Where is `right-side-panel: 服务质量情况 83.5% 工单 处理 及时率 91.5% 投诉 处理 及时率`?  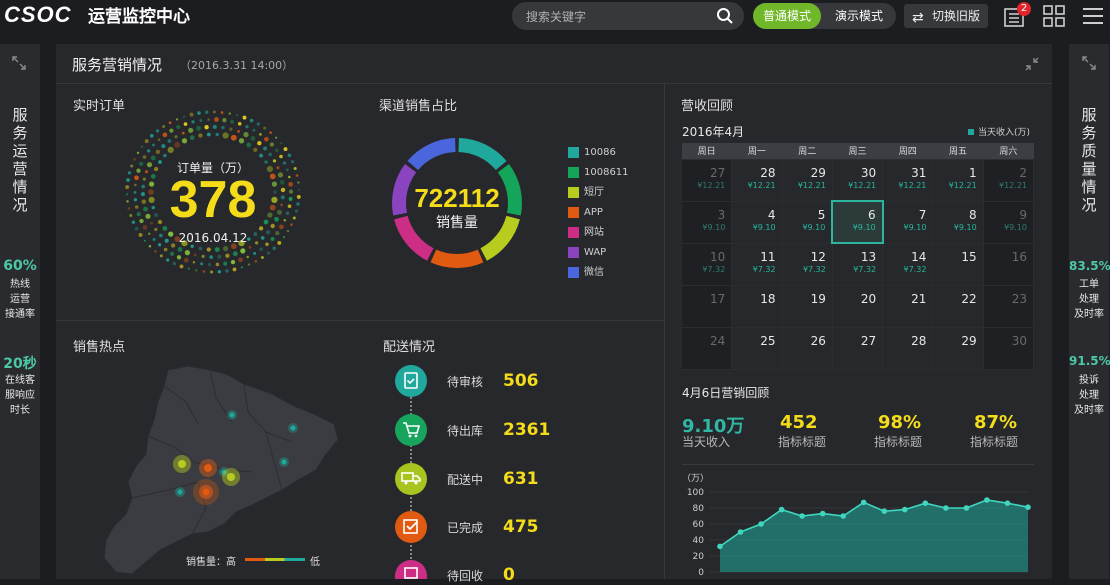 right-side-panel: 服务质量情况 83.5% 工单 处理 及时率 91.5% 投诉 处理 及时率 is located at coordinates (1089, 311).